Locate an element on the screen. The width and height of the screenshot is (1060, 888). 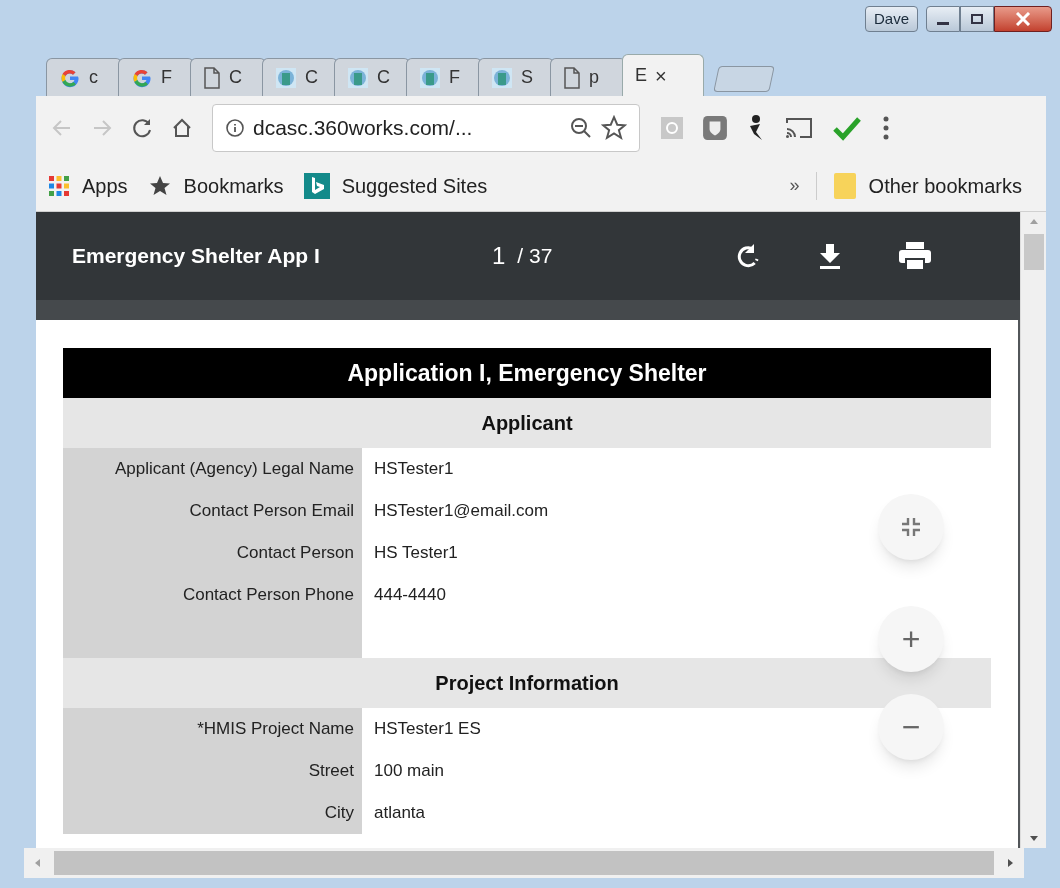
browser-tab: E × is located at coordinates (663, 75).